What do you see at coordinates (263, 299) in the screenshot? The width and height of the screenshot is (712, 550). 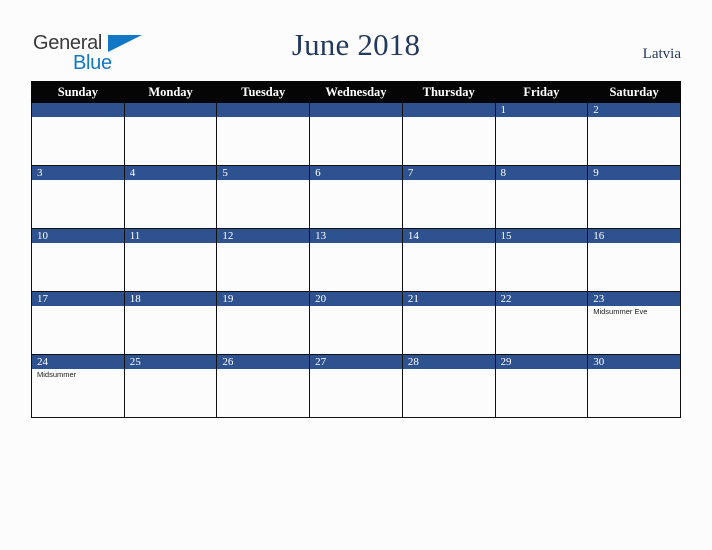 I see `day-number: 19` at bounding box center [263, 299].